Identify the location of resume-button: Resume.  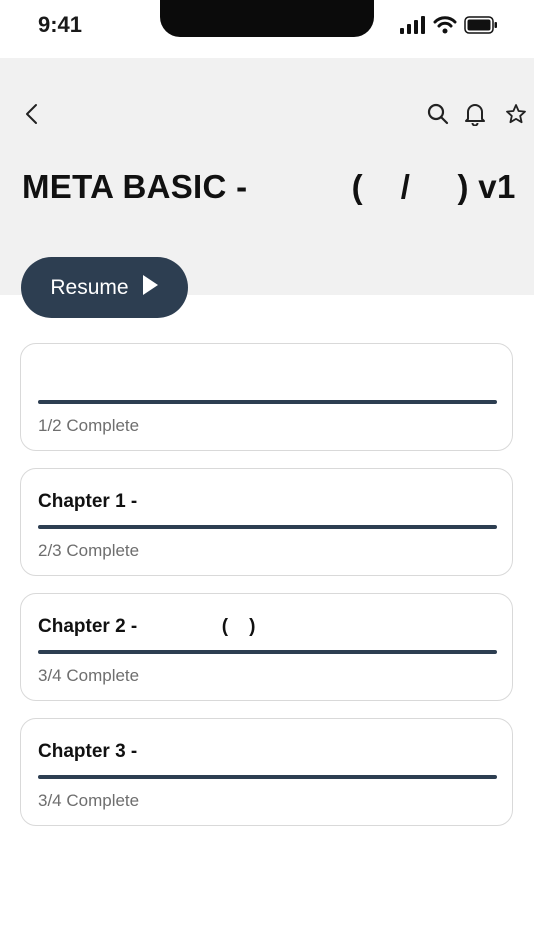
(104, 287).